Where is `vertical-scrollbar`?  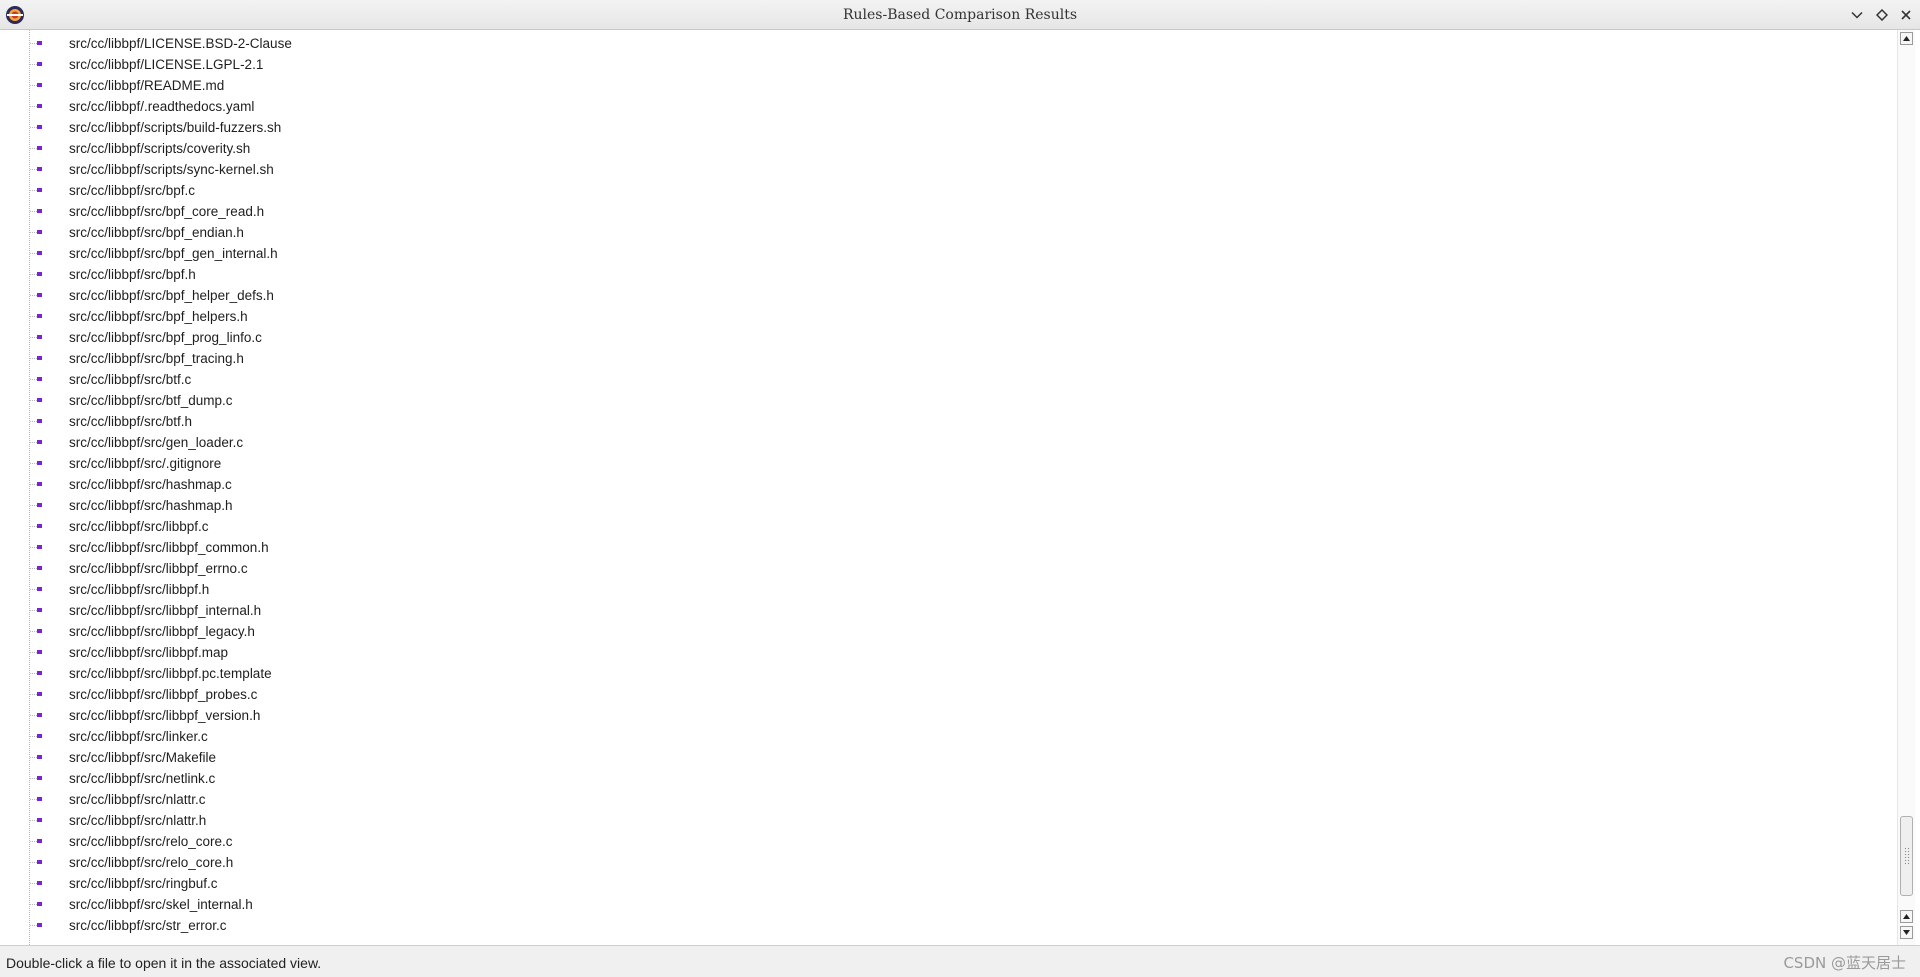 vertical-scrollbar is located at coordinates (1906, 487).